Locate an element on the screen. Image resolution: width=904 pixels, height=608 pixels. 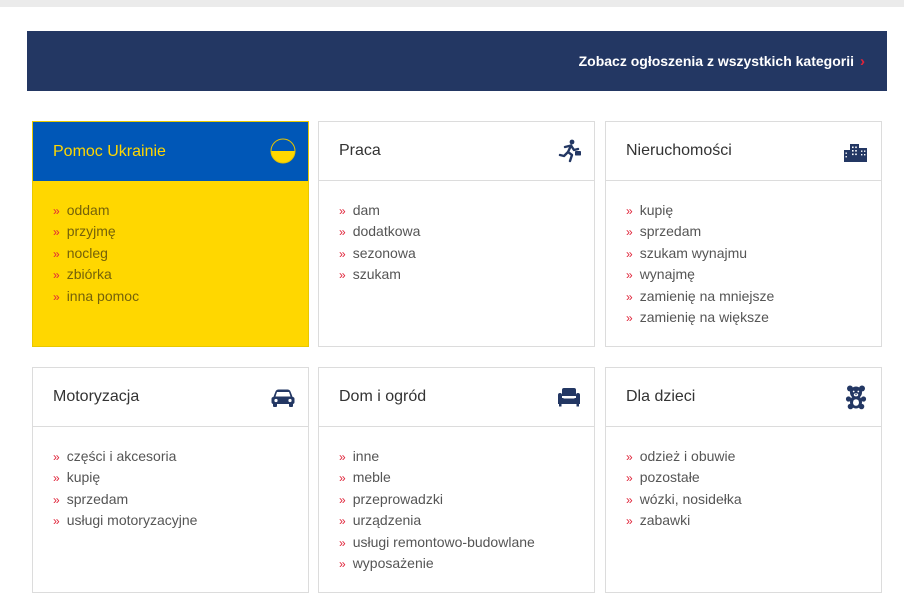
category-header: Dla dzieci is located at coordinates (743, 397).